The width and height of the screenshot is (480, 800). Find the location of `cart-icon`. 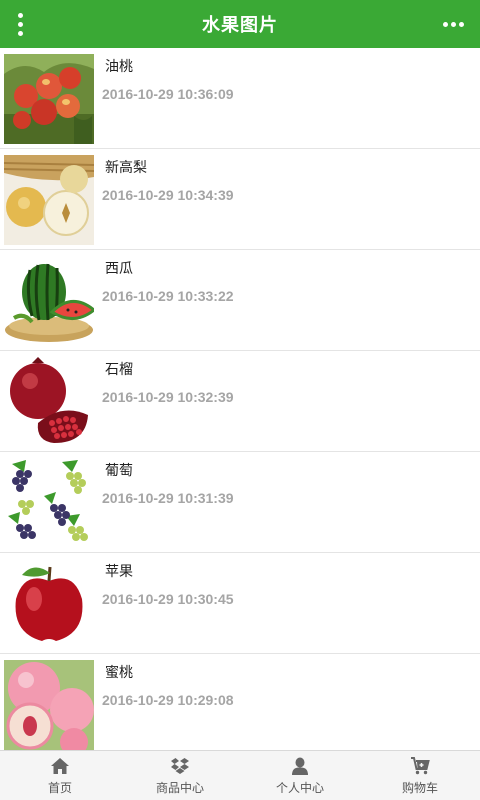

cart-icon is located at coordinates (420, 765).